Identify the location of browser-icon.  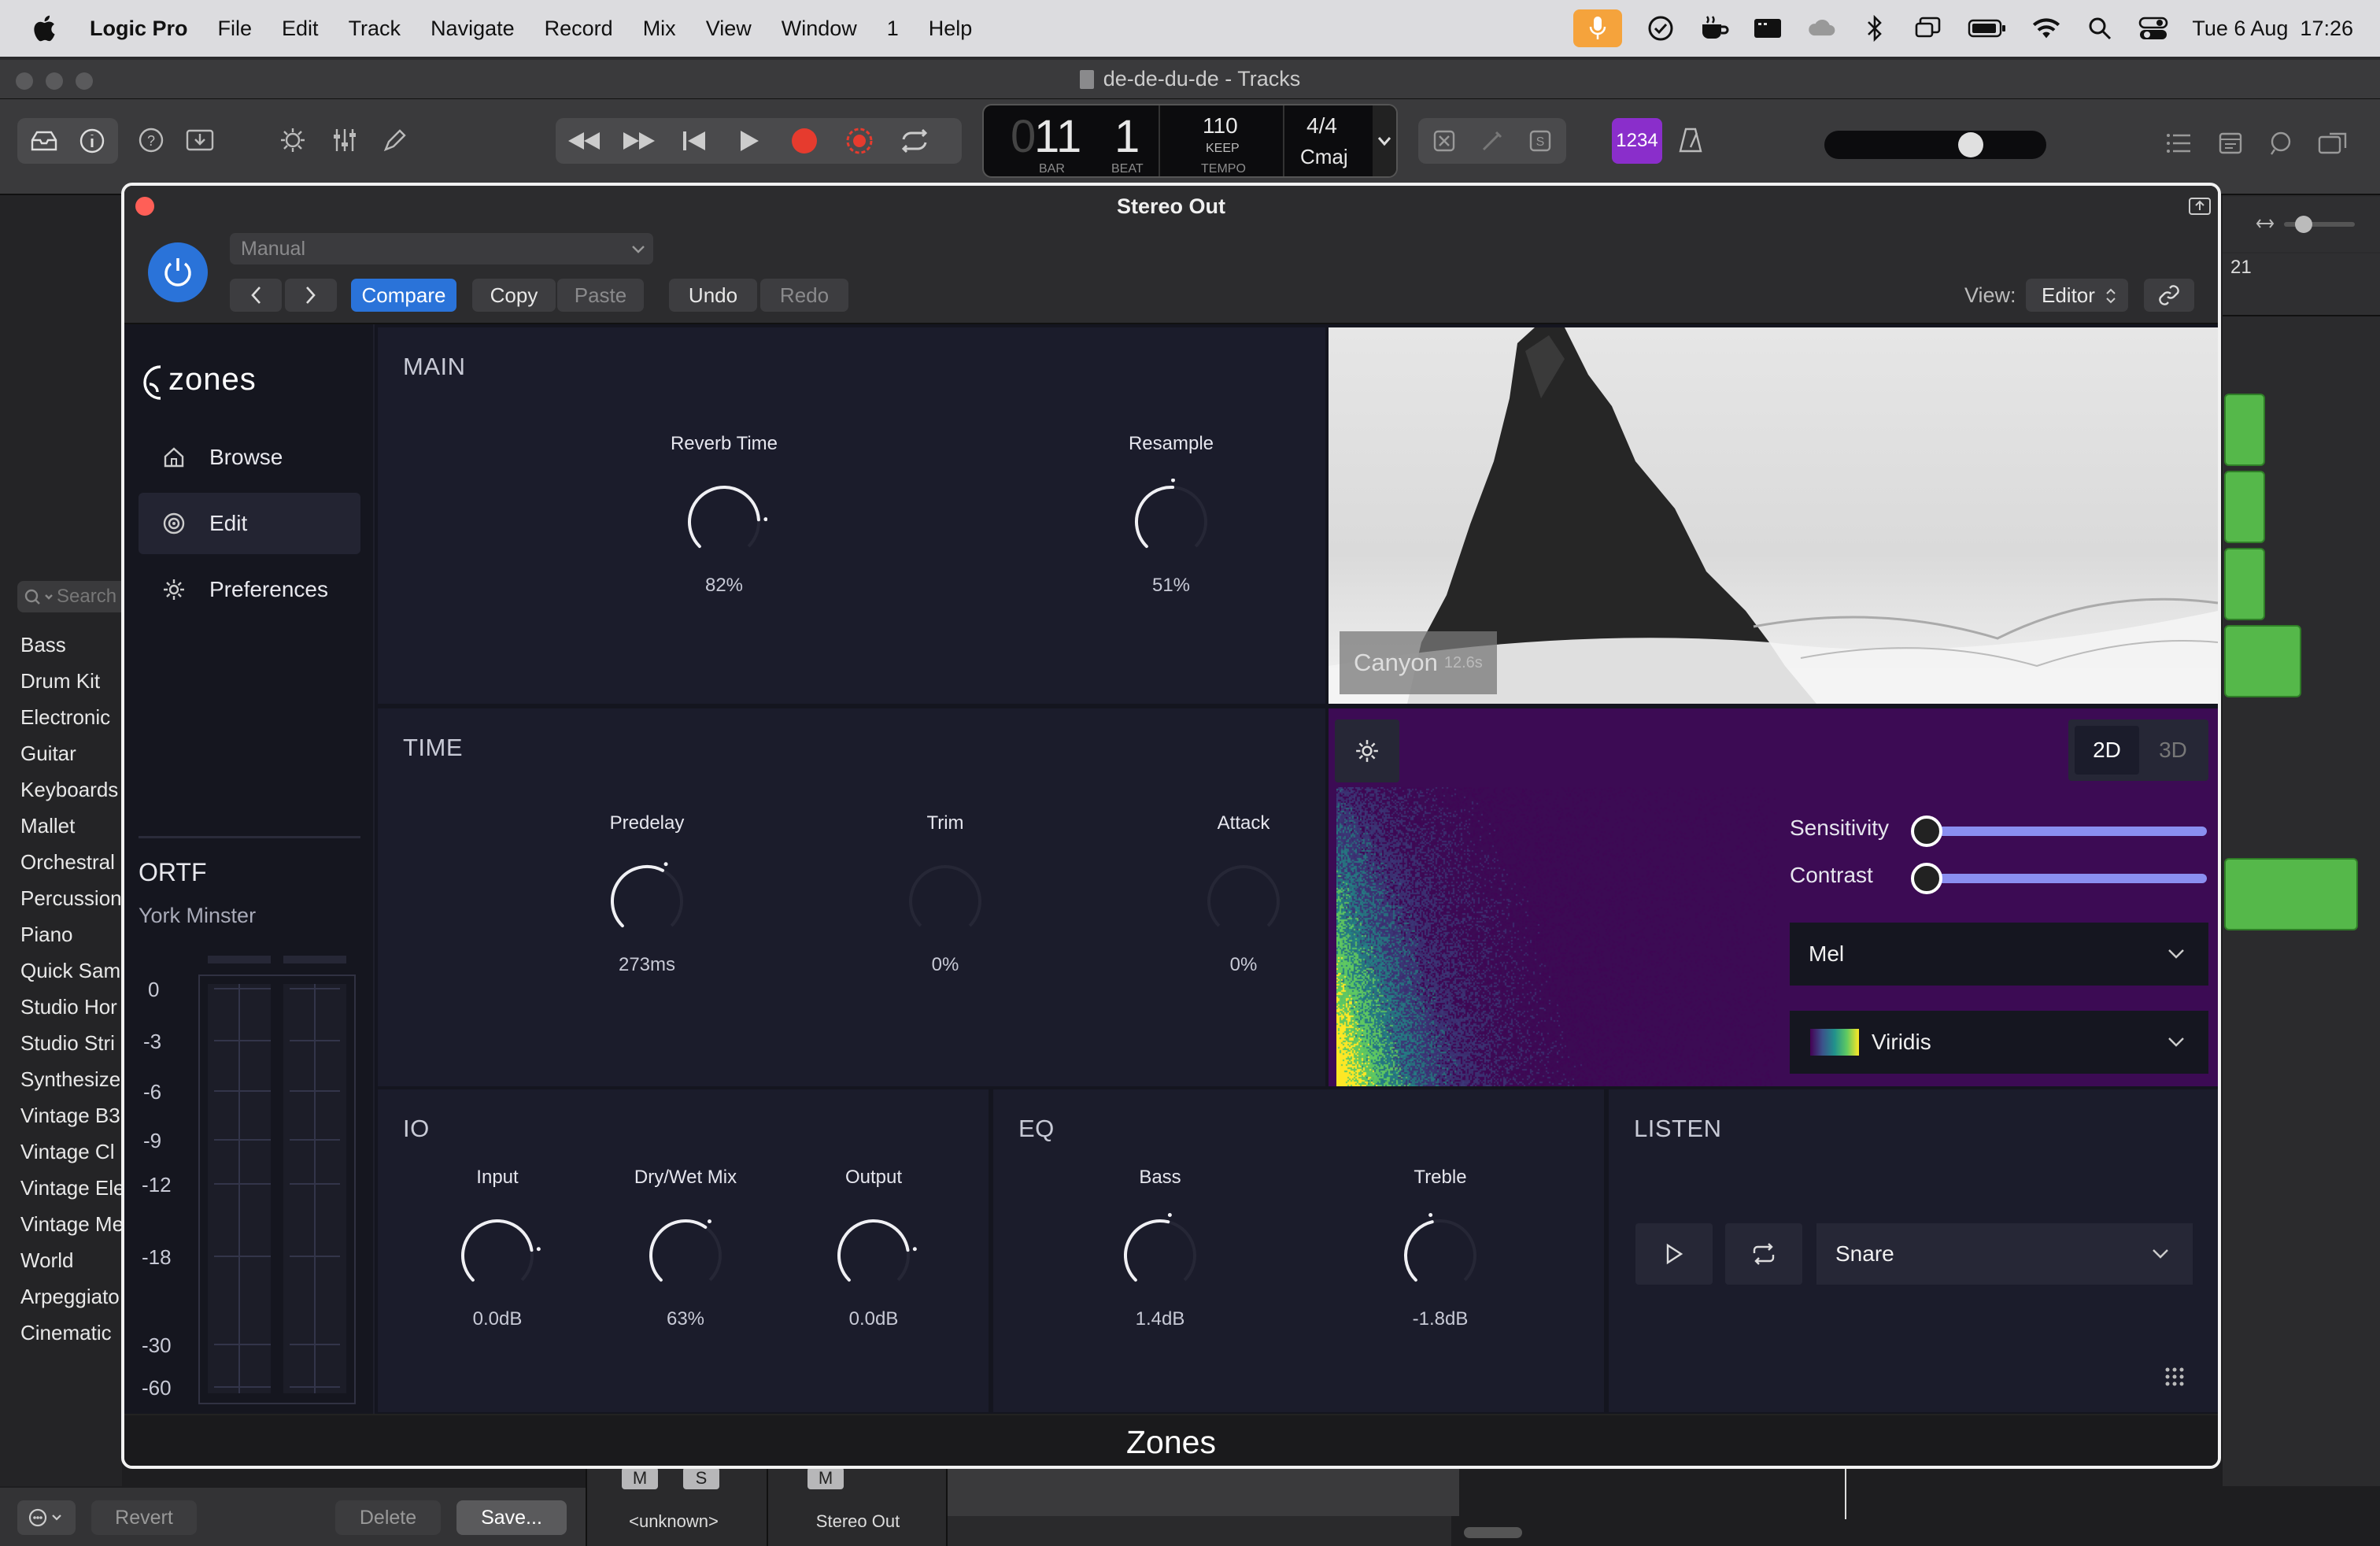
(2332, 143).